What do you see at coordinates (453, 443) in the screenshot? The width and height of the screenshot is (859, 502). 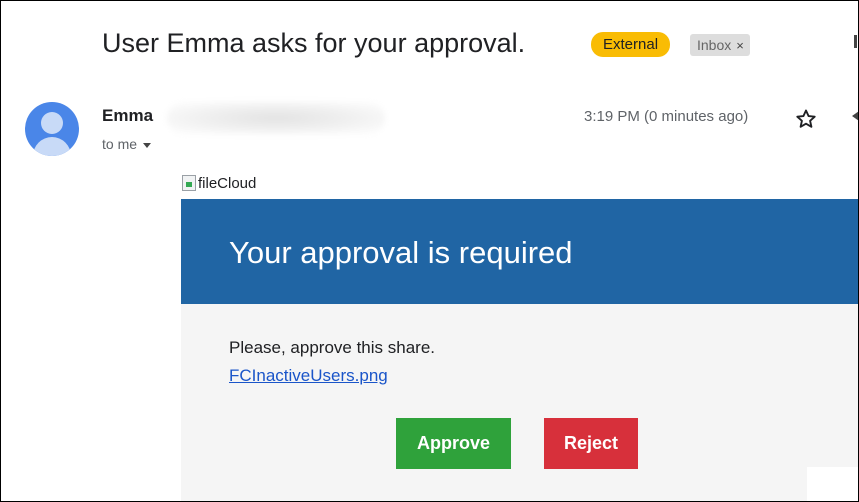 I see `approve-button: Approve` at bounding box center [453, 443].